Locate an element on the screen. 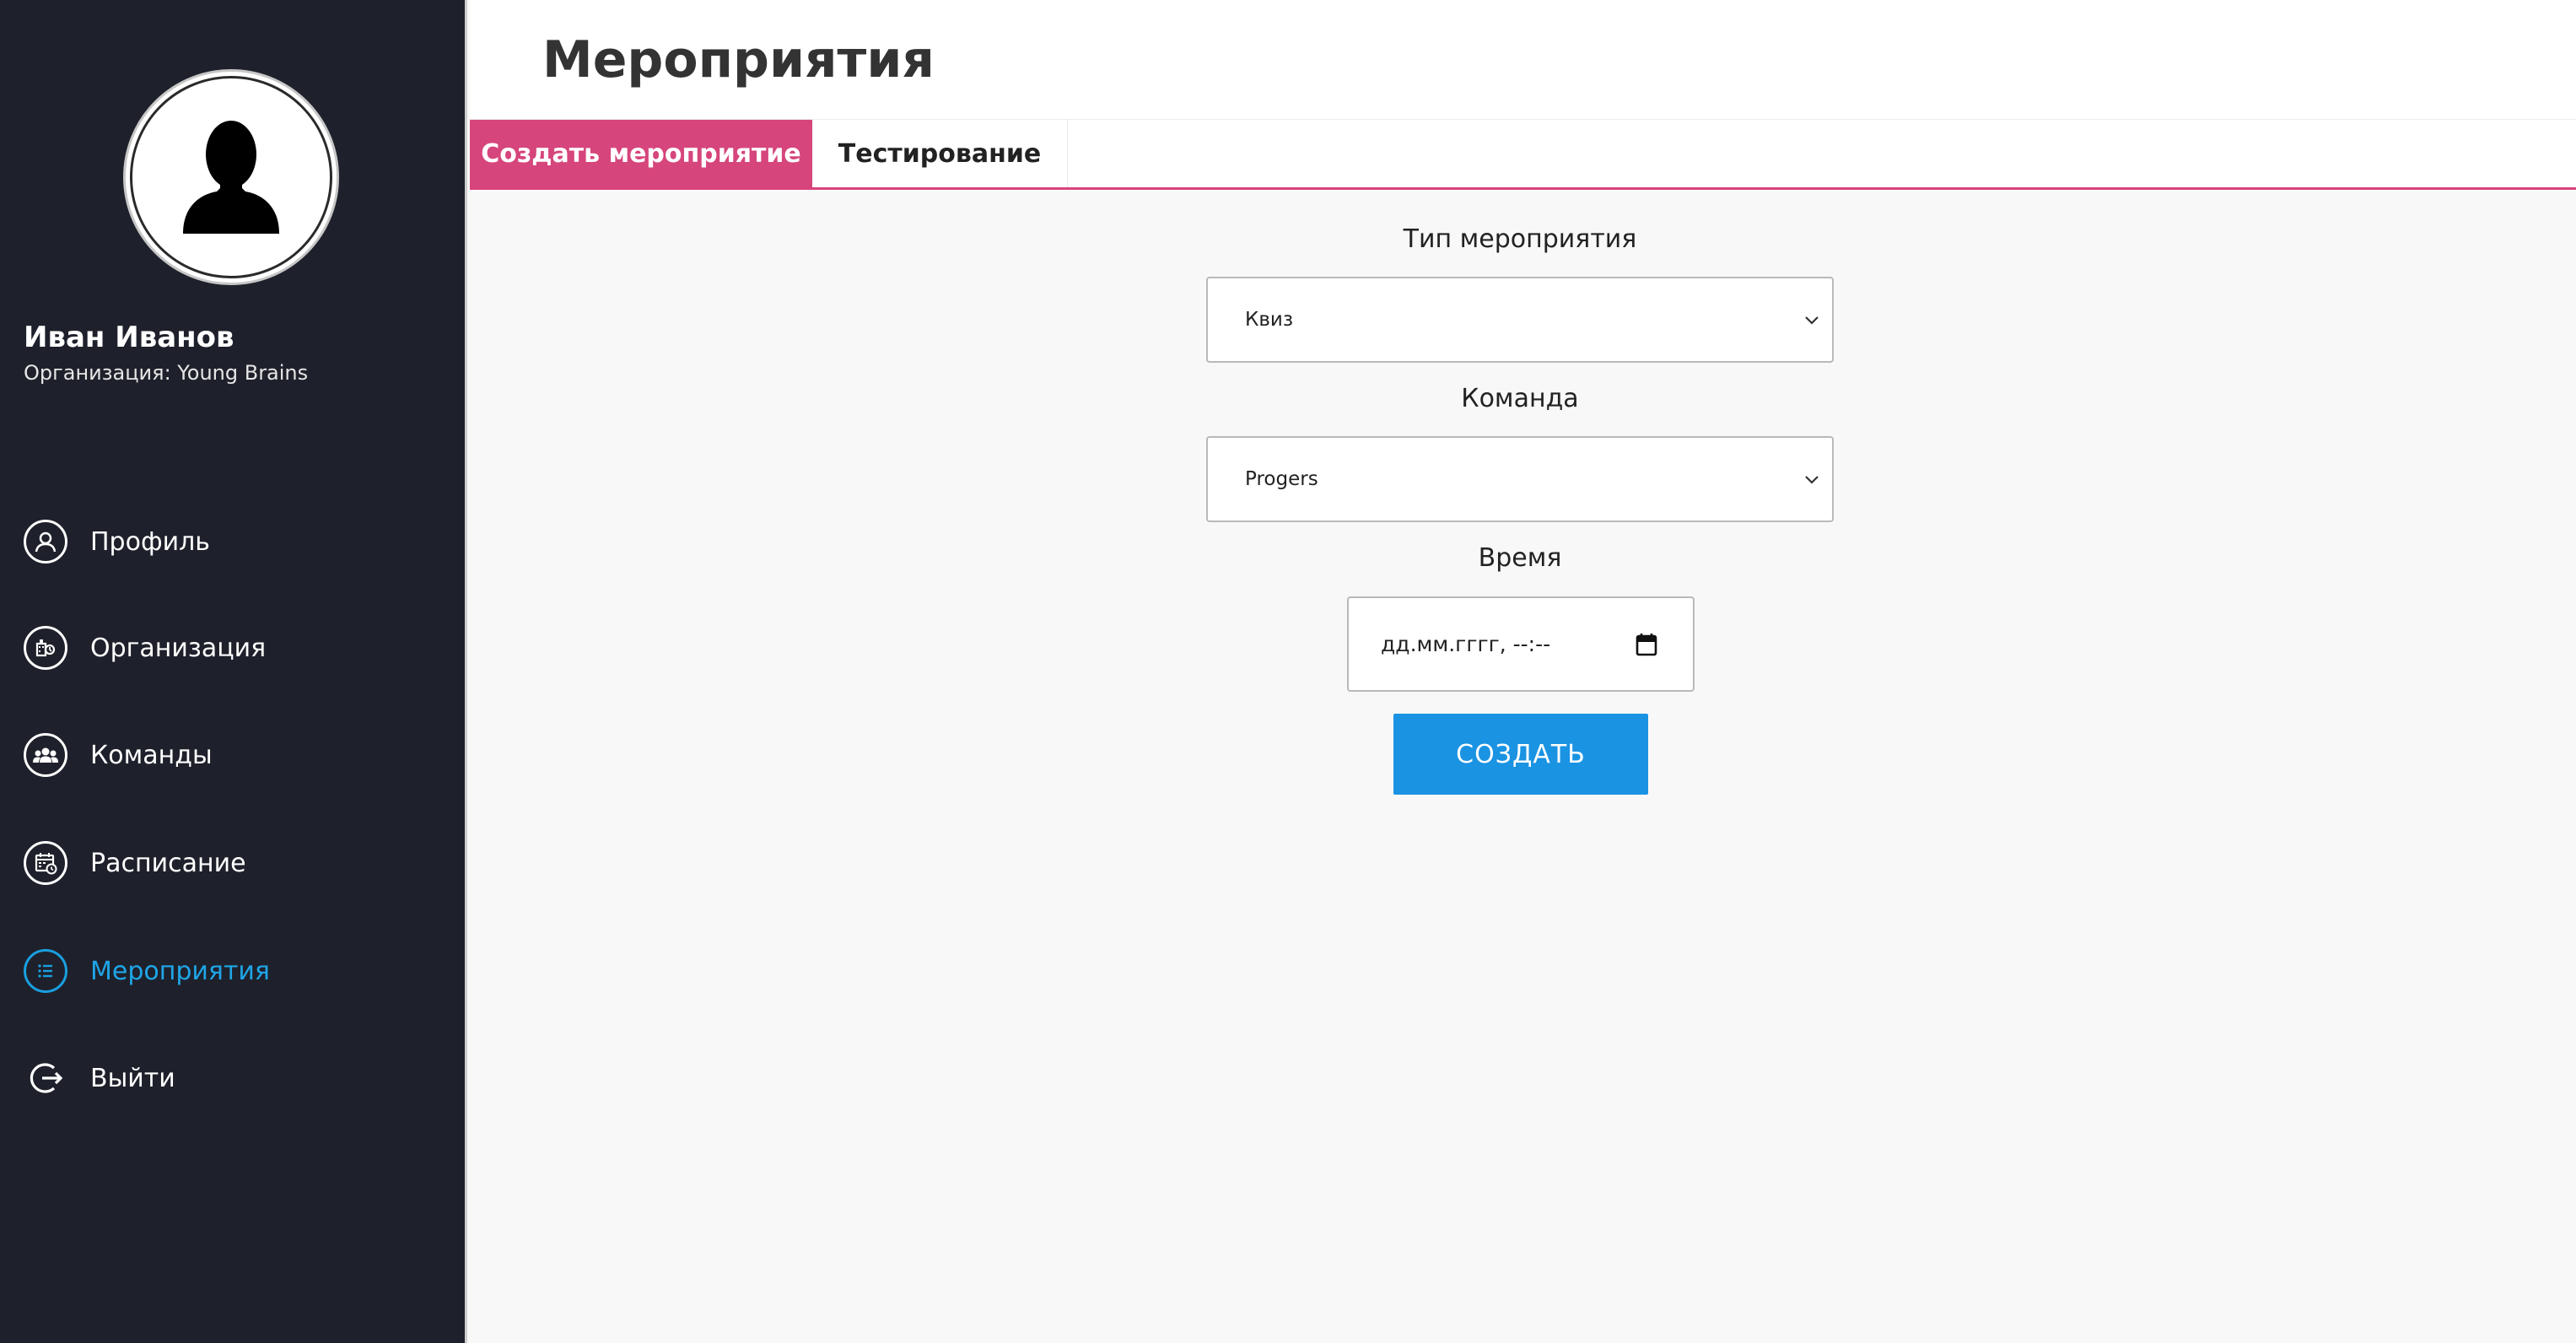  time-label: Время is located at coordinates (1520, 558).